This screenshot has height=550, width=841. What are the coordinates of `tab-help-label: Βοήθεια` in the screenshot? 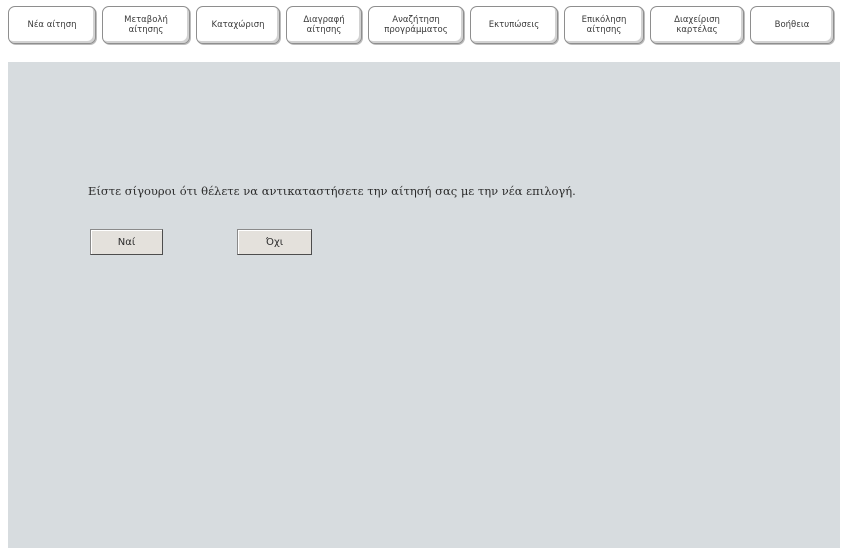 It's located at (792, 25).